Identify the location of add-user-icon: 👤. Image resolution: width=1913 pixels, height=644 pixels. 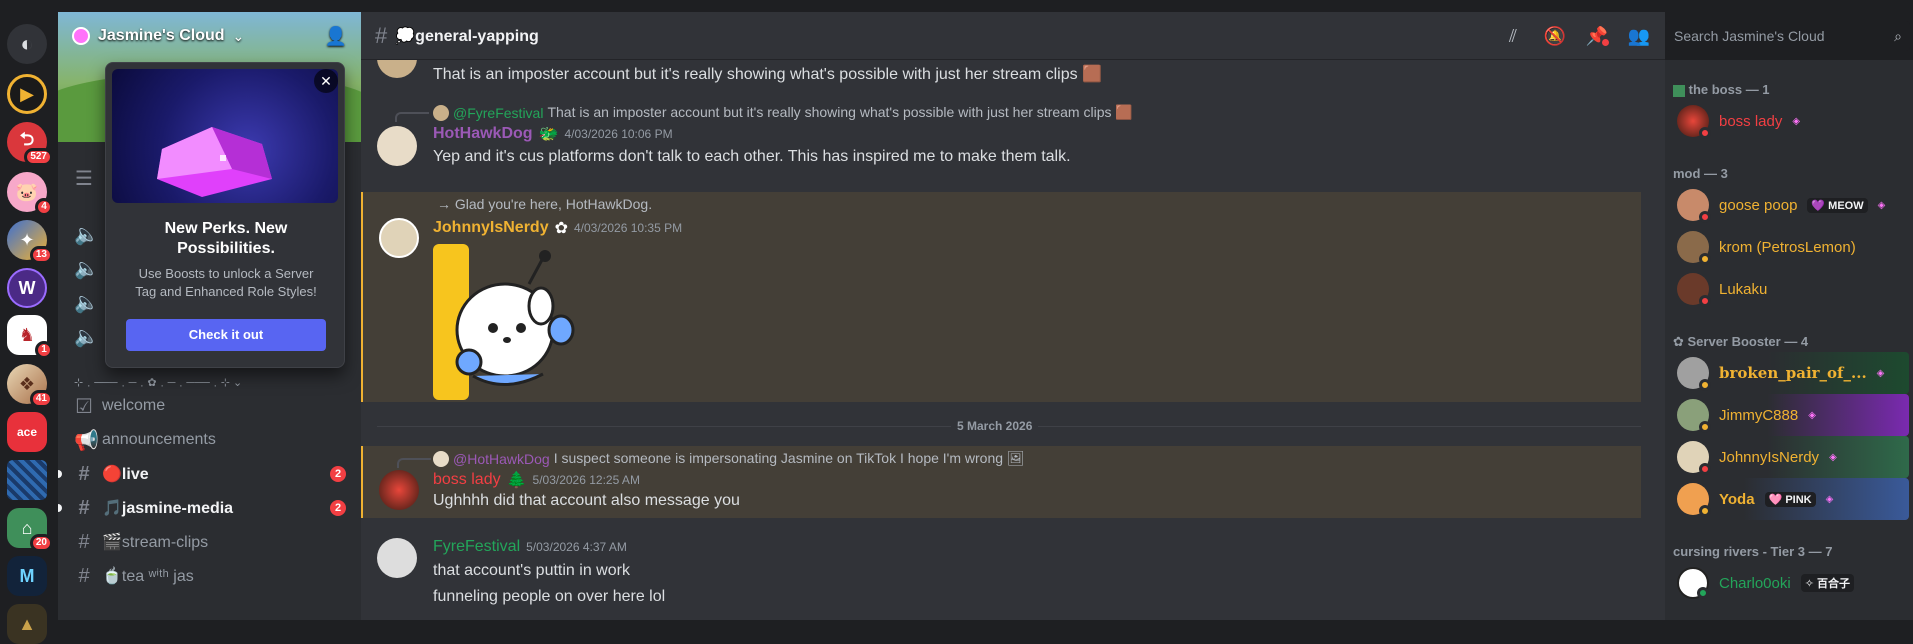
(336, 36).